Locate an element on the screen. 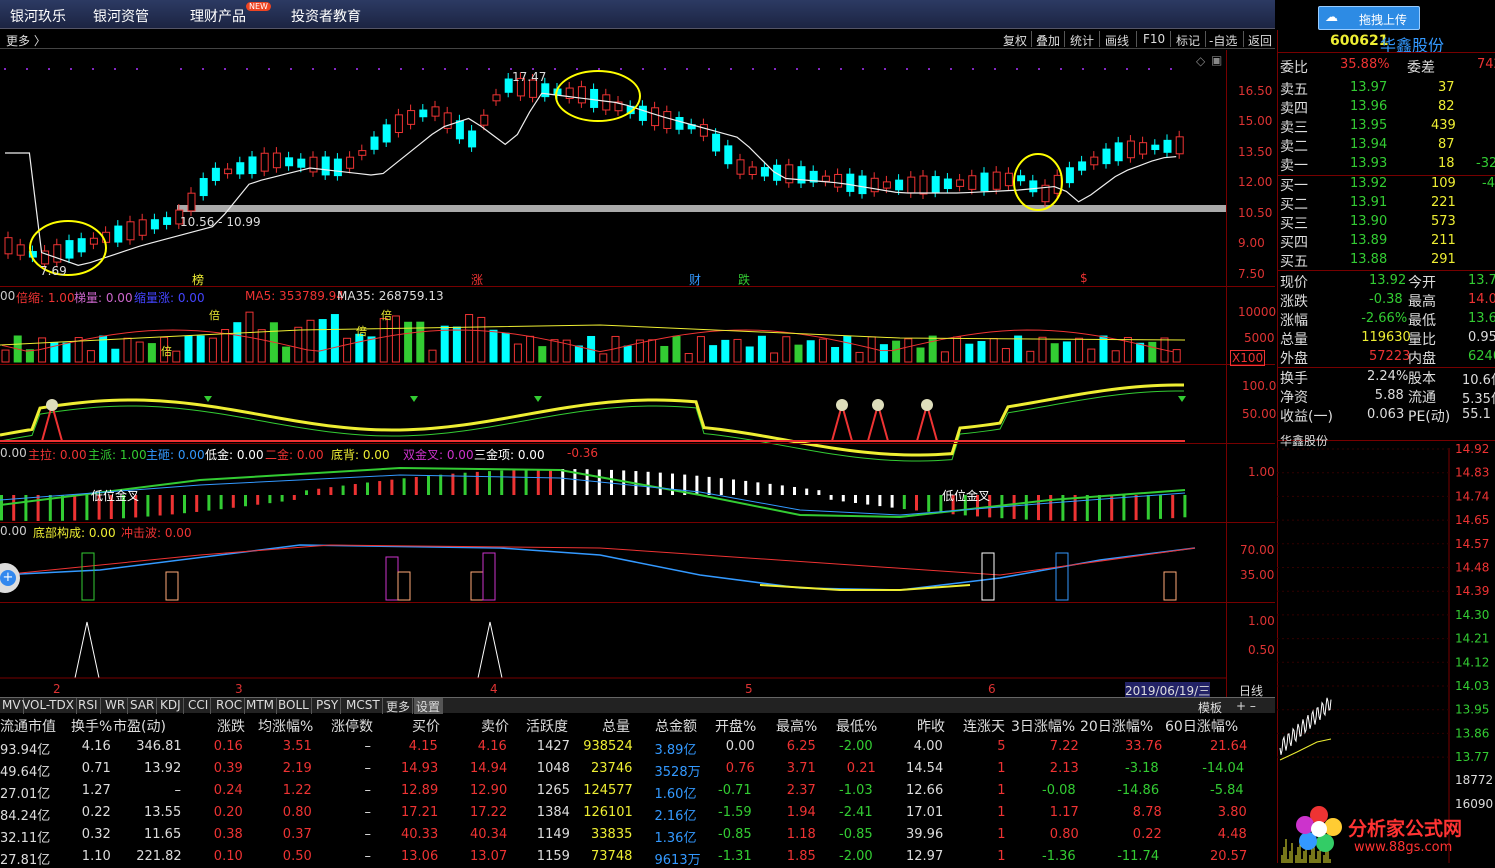 This screenshot has height=868, width=1495. column-header: 均涨幅% is located at coordinates (285, 726).